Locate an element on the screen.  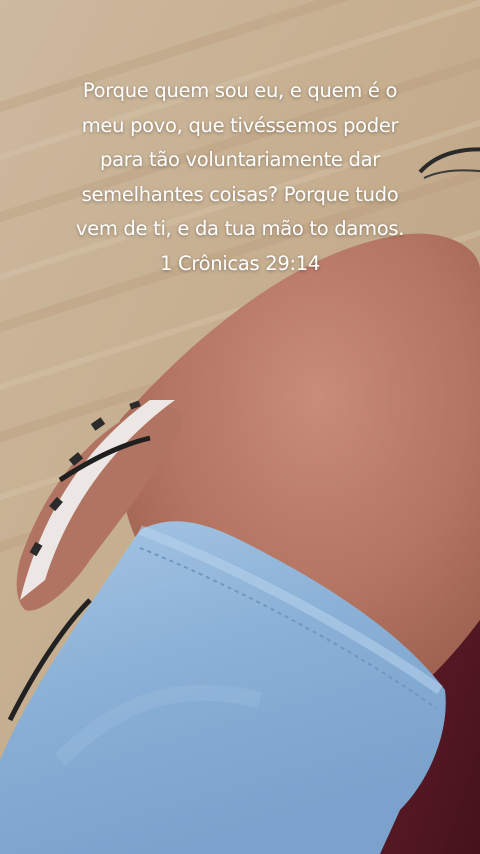
verse-line: meu povo, que tivéssemos poder is located at coordinates (240, 125).